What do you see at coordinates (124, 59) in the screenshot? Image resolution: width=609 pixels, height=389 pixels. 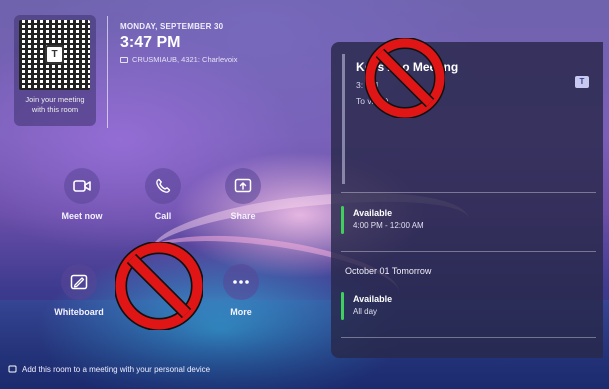 I see `room-display-icon` at bounding box center [124, 59].